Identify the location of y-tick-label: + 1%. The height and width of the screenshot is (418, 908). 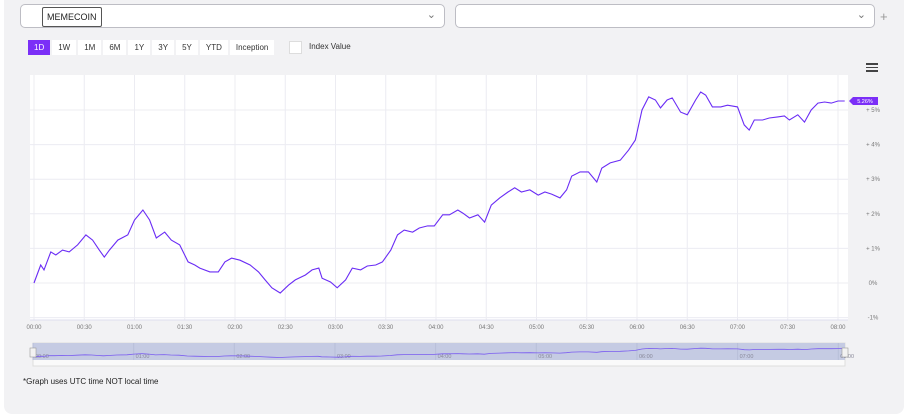
(873, 249).